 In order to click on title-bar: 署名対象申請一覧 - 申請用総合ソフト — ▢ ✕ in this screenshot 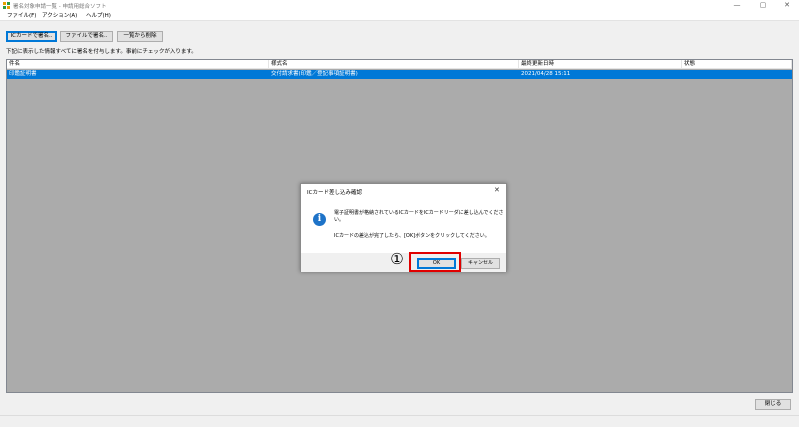, I will do `click(399, 5)`.